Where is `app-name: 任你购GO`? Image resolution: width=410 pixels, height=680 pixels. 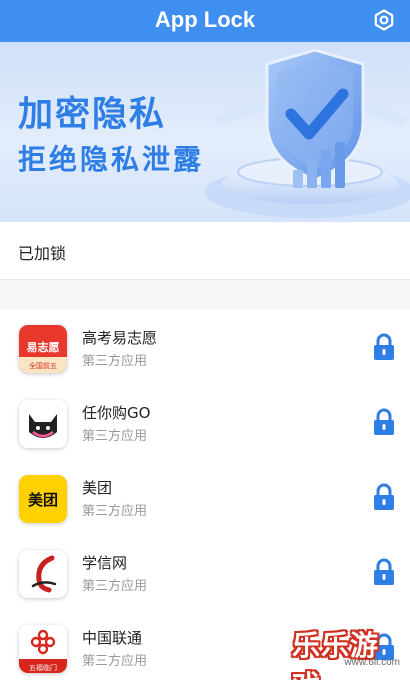 app-name: 任你购GO is located at coordinates (116, 413).